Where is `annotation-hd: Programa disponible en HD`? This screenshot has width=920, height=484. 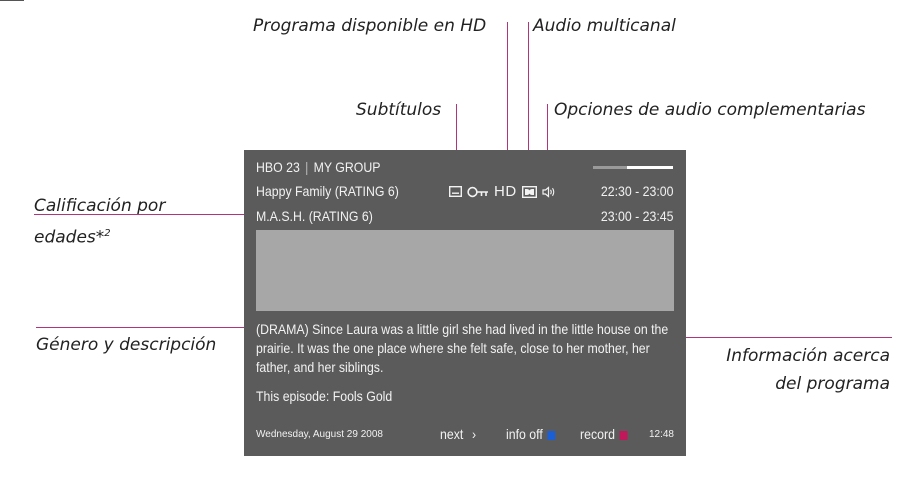 annotation-hd: Programa disponible en HD is located at coordinates (370, 26).